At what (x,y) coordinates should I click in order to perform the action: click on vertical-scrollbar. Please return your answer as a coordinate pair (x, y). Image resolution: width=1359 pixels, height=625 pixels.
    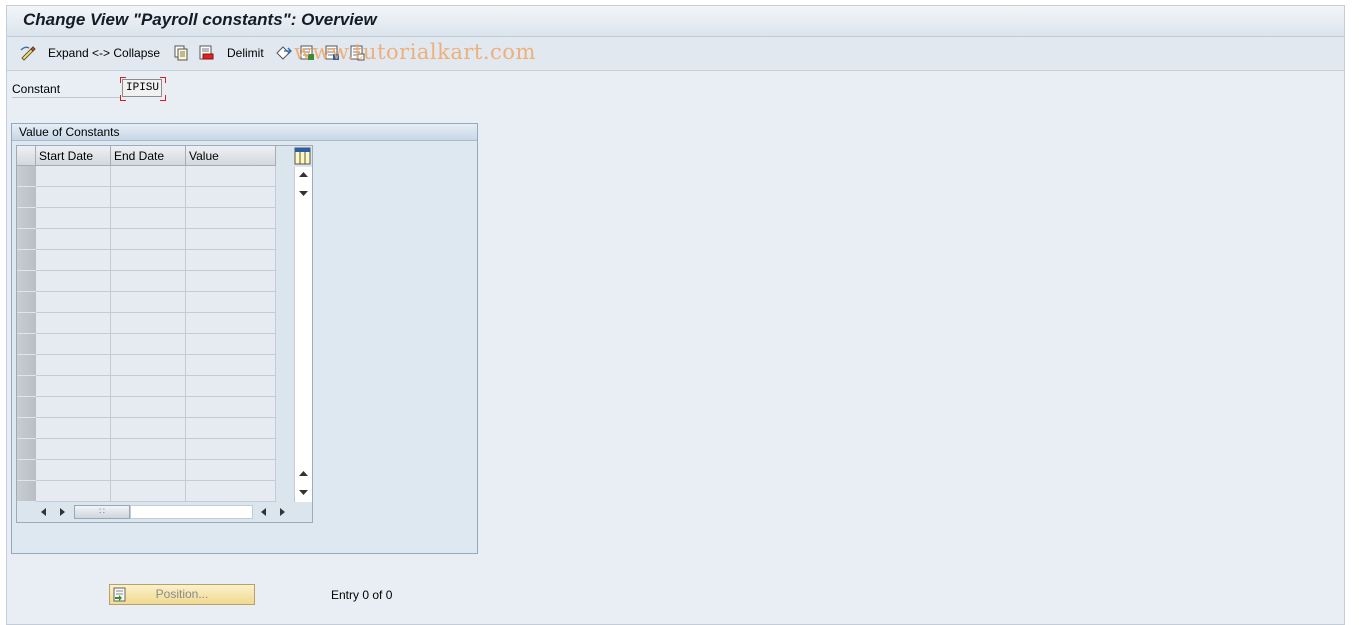
    Looking at the image, I should click on (303, 334).